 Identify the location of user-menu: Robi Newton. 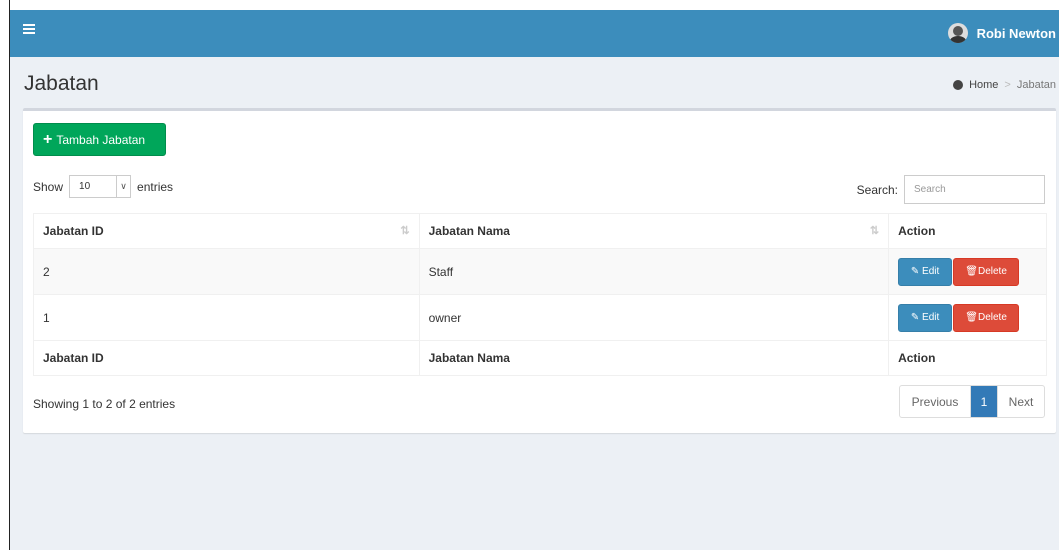
(1001, 33).